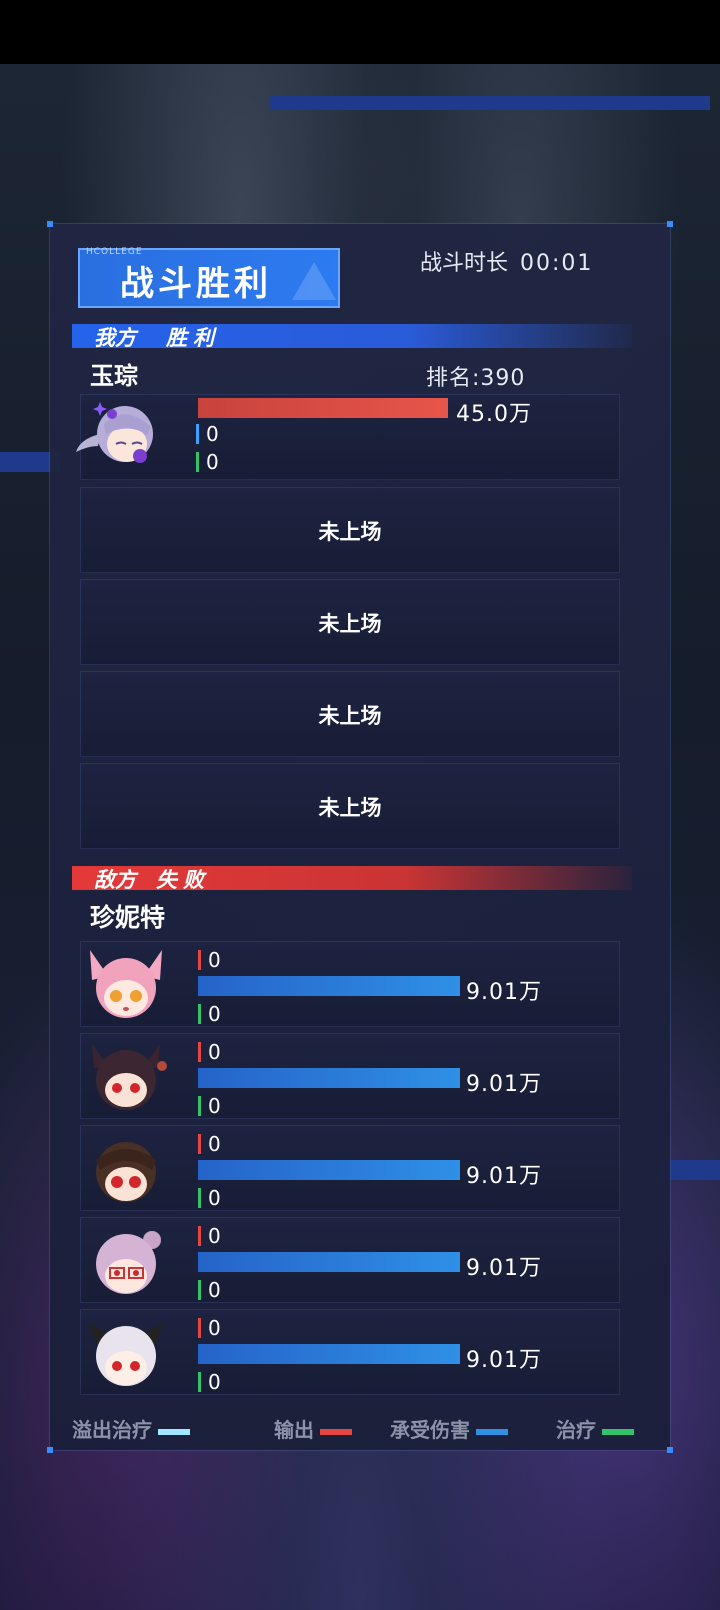 The image size is (720, 1610). Describe the element at coordinates (430, 1430) in the screenshot. I see `legend-damage-taken-label: 承受伤害` at that location.